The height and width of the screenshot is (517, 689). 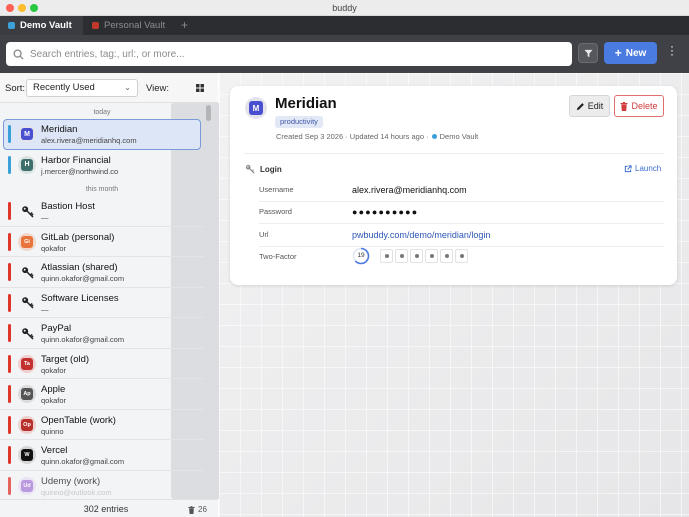 I want to click on tab-bar: Demo Vault Personal Vault +, so click(x=344, y=25).